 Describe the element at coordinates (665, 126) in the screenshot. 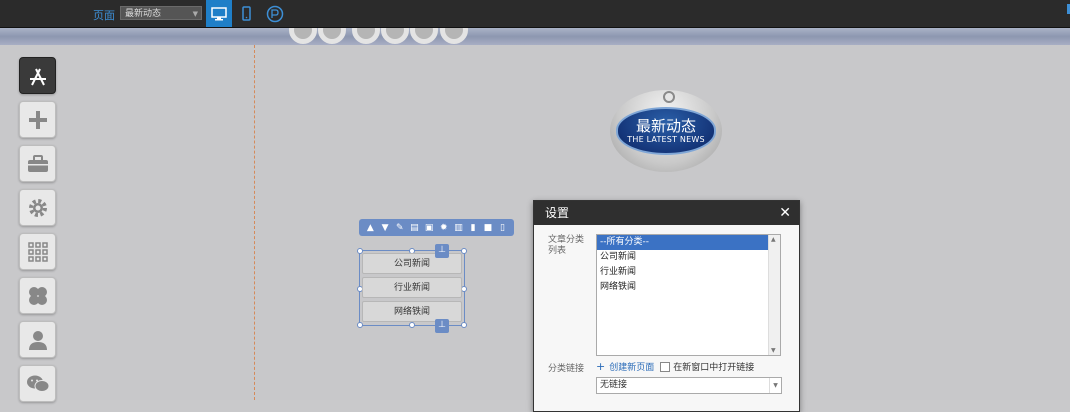

I see `badge-title: 最新动态` at that location.